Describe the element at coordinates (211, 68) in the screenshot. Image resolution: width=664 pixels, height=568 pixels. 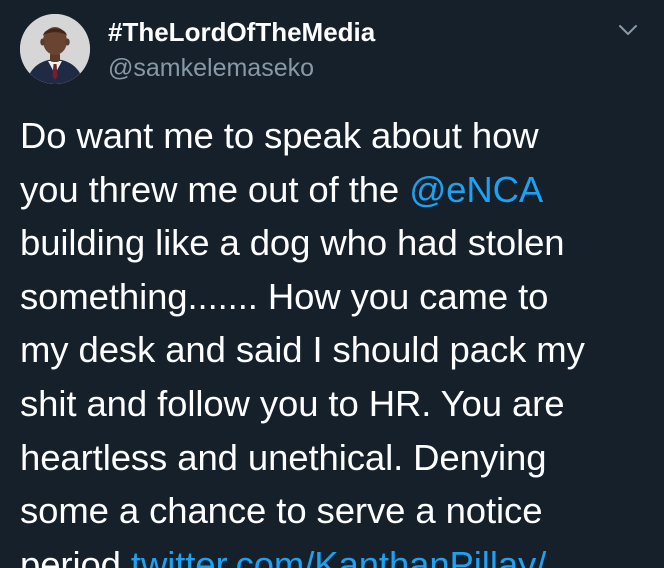
I see `user-handle: @samkelemaseko` at that location.